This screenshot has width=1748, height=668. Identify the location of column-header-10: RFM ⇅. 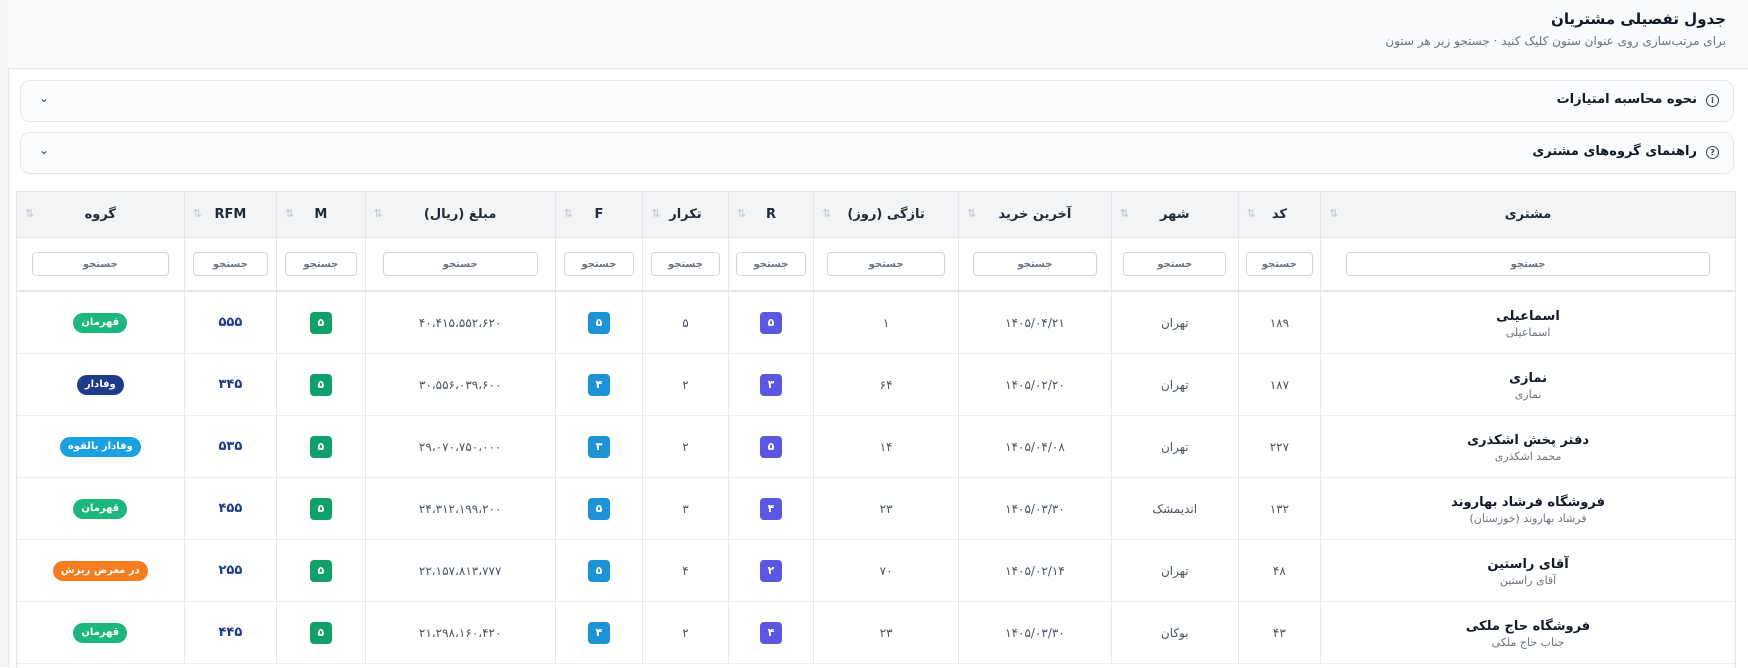
(230, 215).